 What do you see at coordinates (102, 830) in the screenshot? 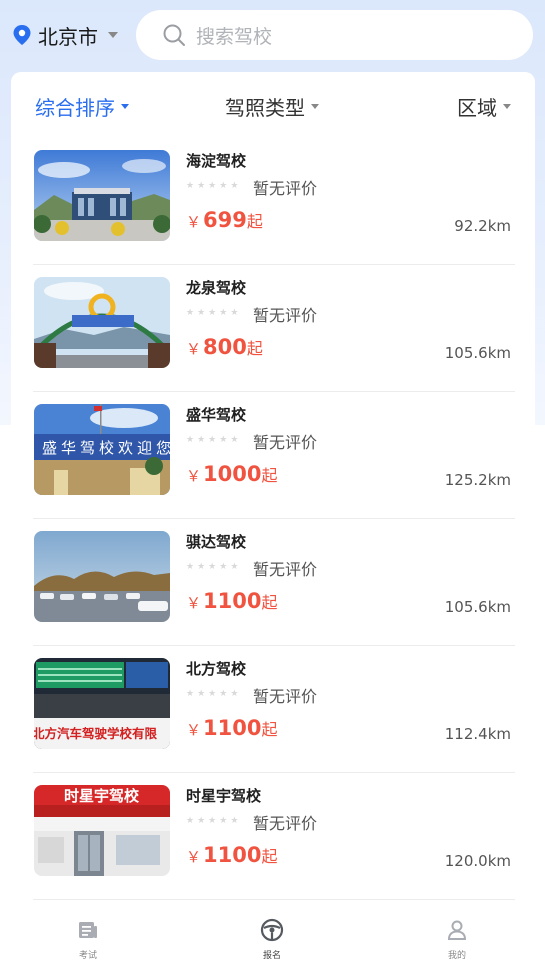
I see `school-photo: 时星宇驾校` at bounding box center [102, 830].